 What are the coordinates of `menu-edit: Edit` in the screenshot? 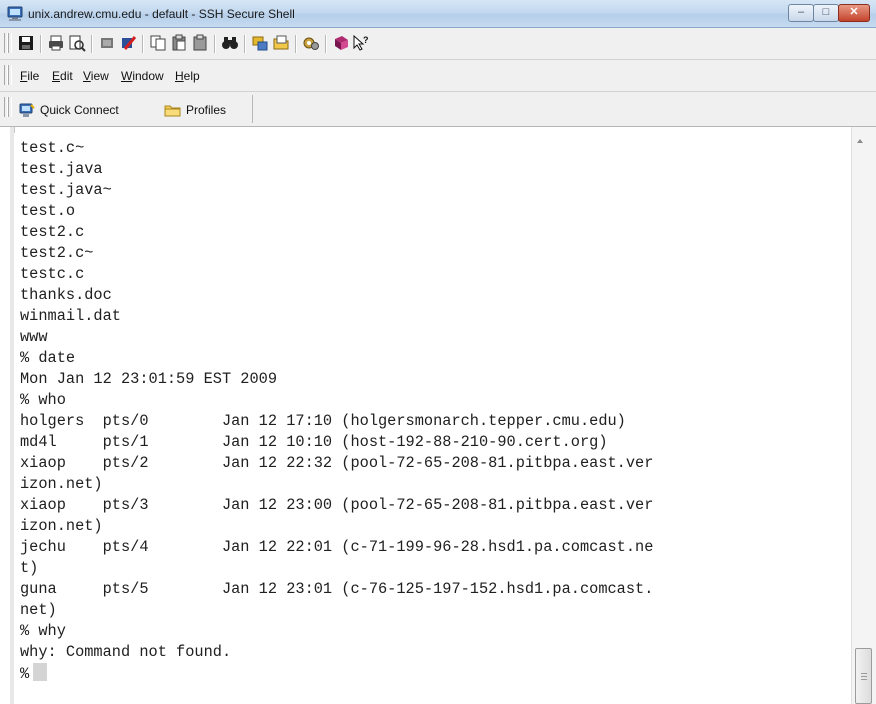 It's located at (62, 76).